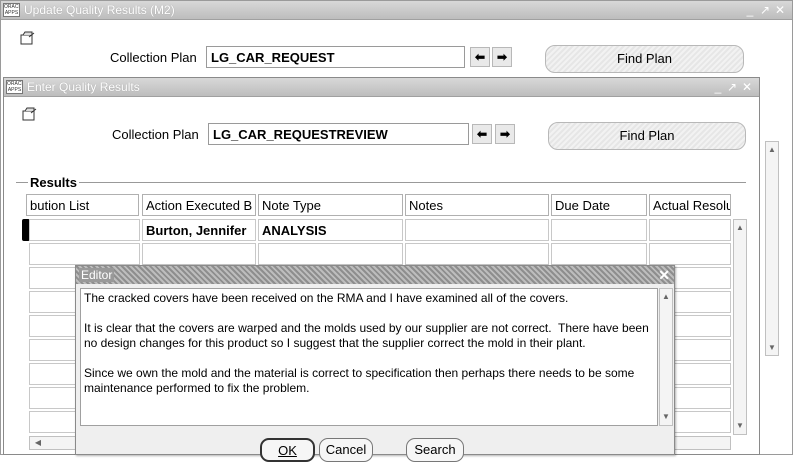  What do you see at coordinates (153, 57) in the screenshot?
I see `back-collection-plan-label: Collection Plan` at bounding box center [153, 57].